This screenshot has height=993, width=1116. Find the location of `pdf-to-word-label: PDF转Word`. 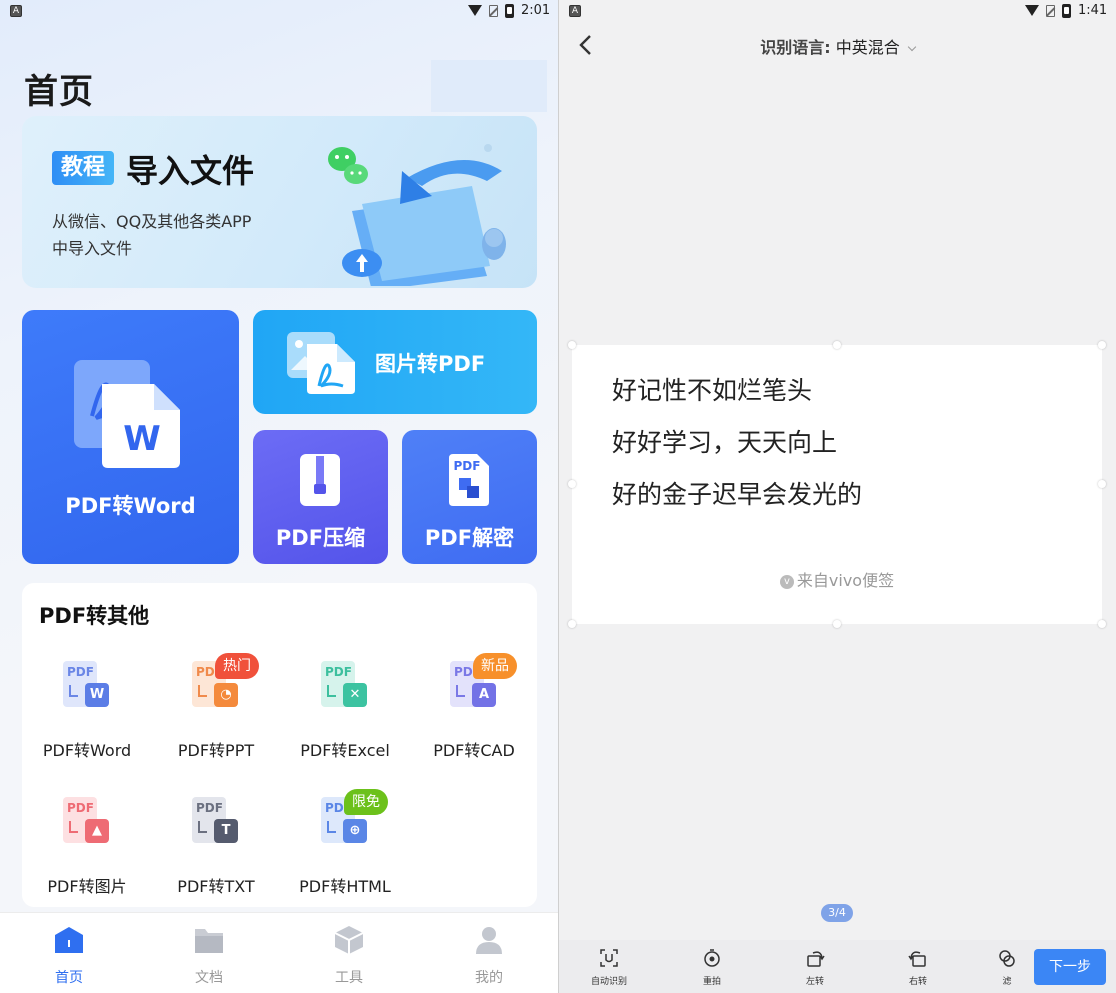

pdf-to-word-label: PDF转Word is located at coordinates (130, 506).